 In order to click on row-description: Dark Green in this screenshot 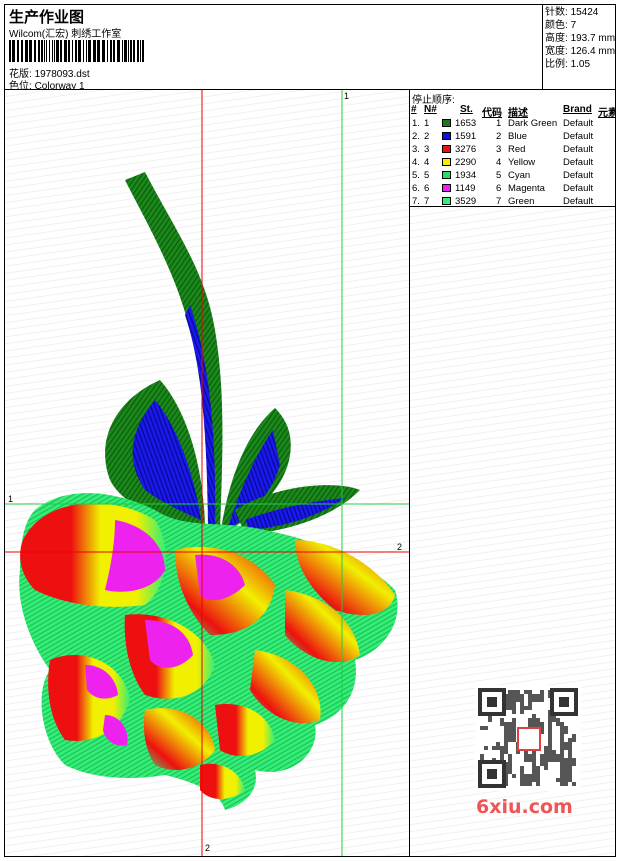, I will do `click(533, 123)`.